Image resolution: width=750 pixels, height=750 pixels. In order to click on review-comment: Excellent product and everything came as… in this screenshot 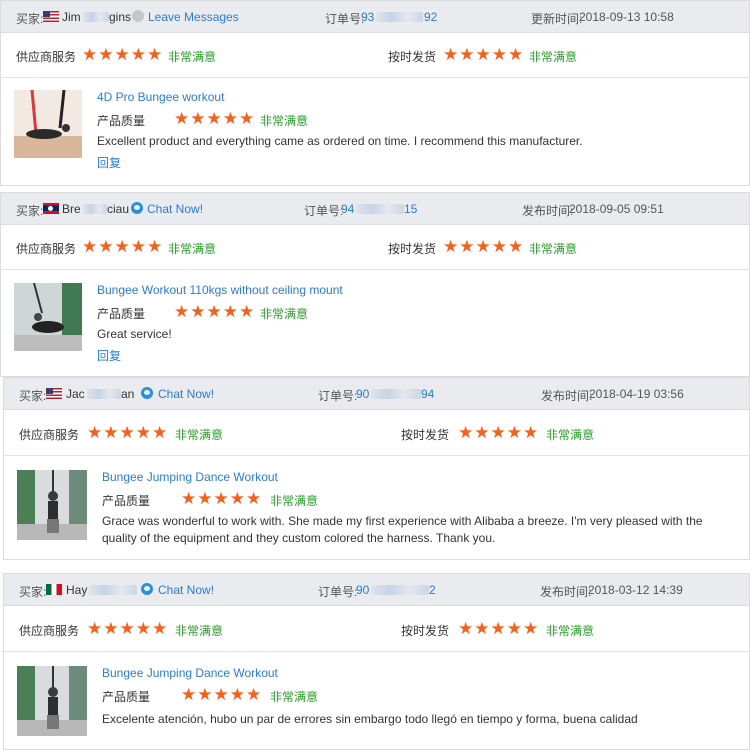, I will do `click(340, 141)`.